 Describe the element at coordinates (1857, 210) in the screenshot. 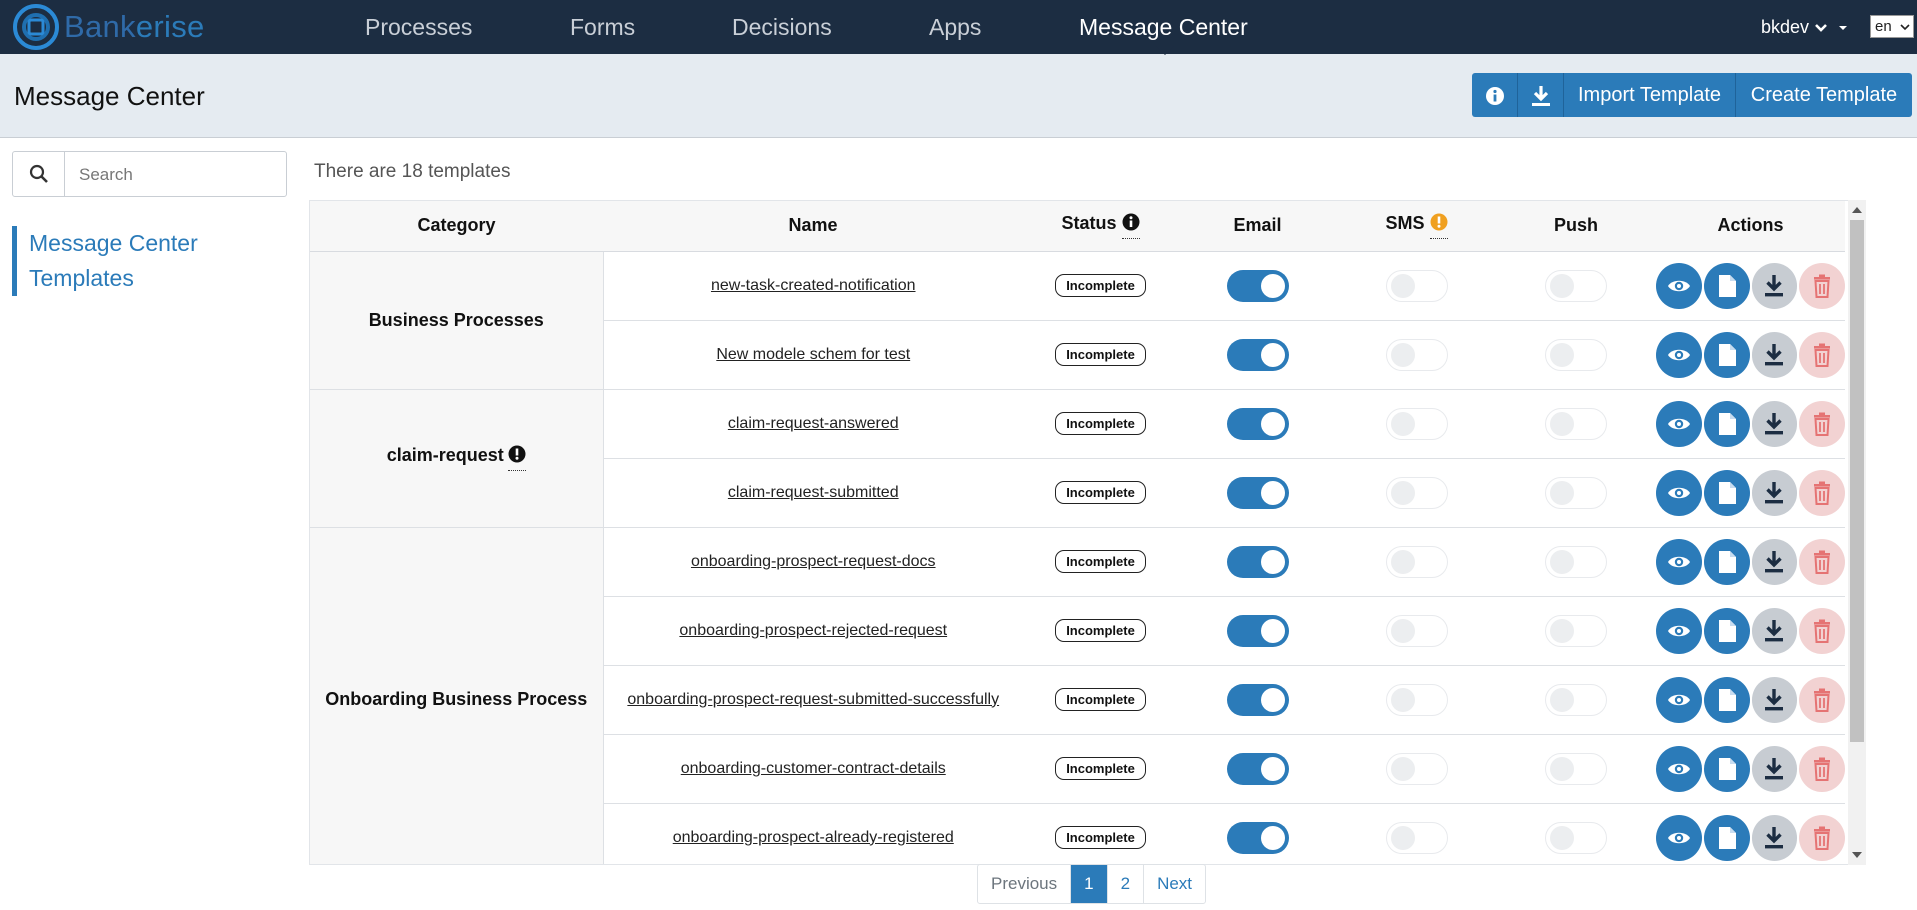

I see `scroll-up-arrow-icon` at that location.